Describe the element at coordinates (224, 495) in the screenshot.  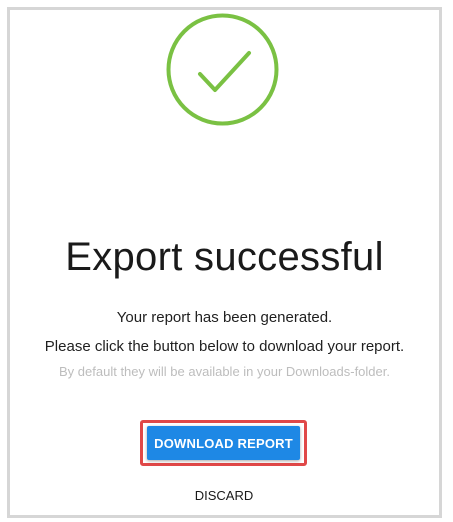
I see `discard-button: DISCARD` at that location.